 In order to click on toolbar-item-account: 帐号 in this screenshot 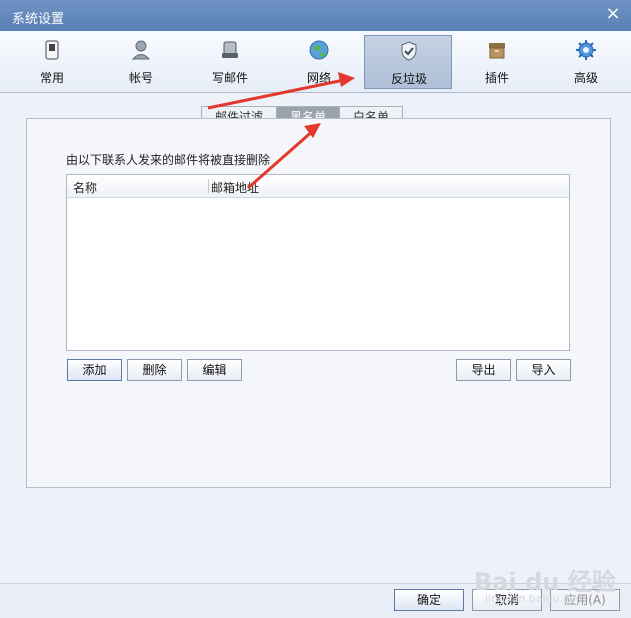, I will do `click(141, 62)`.